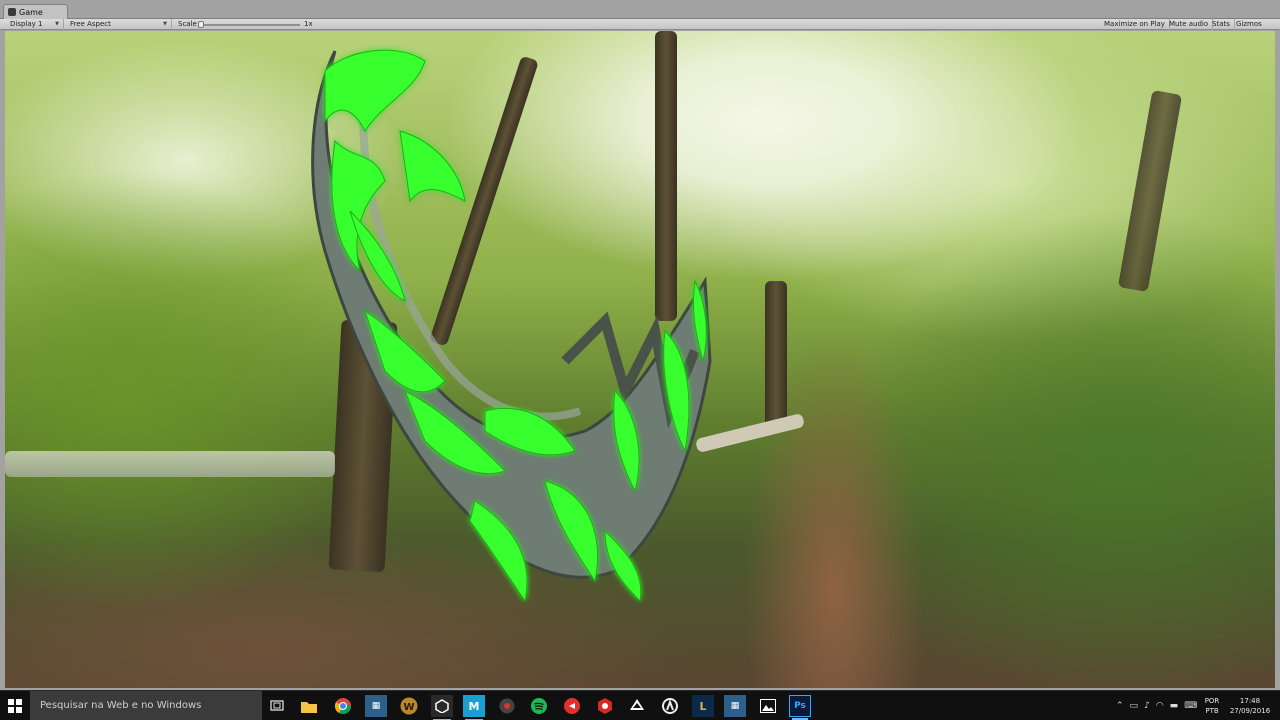 The width and height of the screenshot is (1280, 720). What do you see at coordinates (31, 12) in the screenshot?
I see `tab-game-label: Game` at bounding box center [31, 12].